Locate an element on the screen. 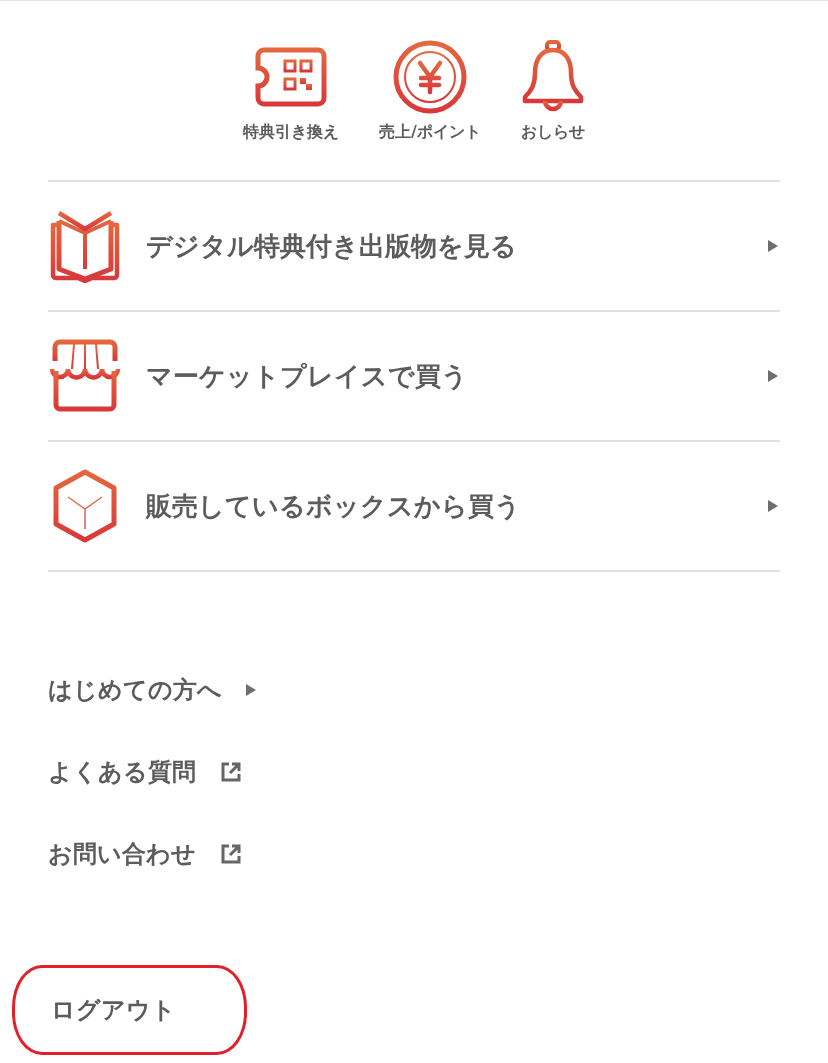 This screenshot has width=828, height=1063. quick-action-button: 売上/ポイント is located at coordinates (430, 90).